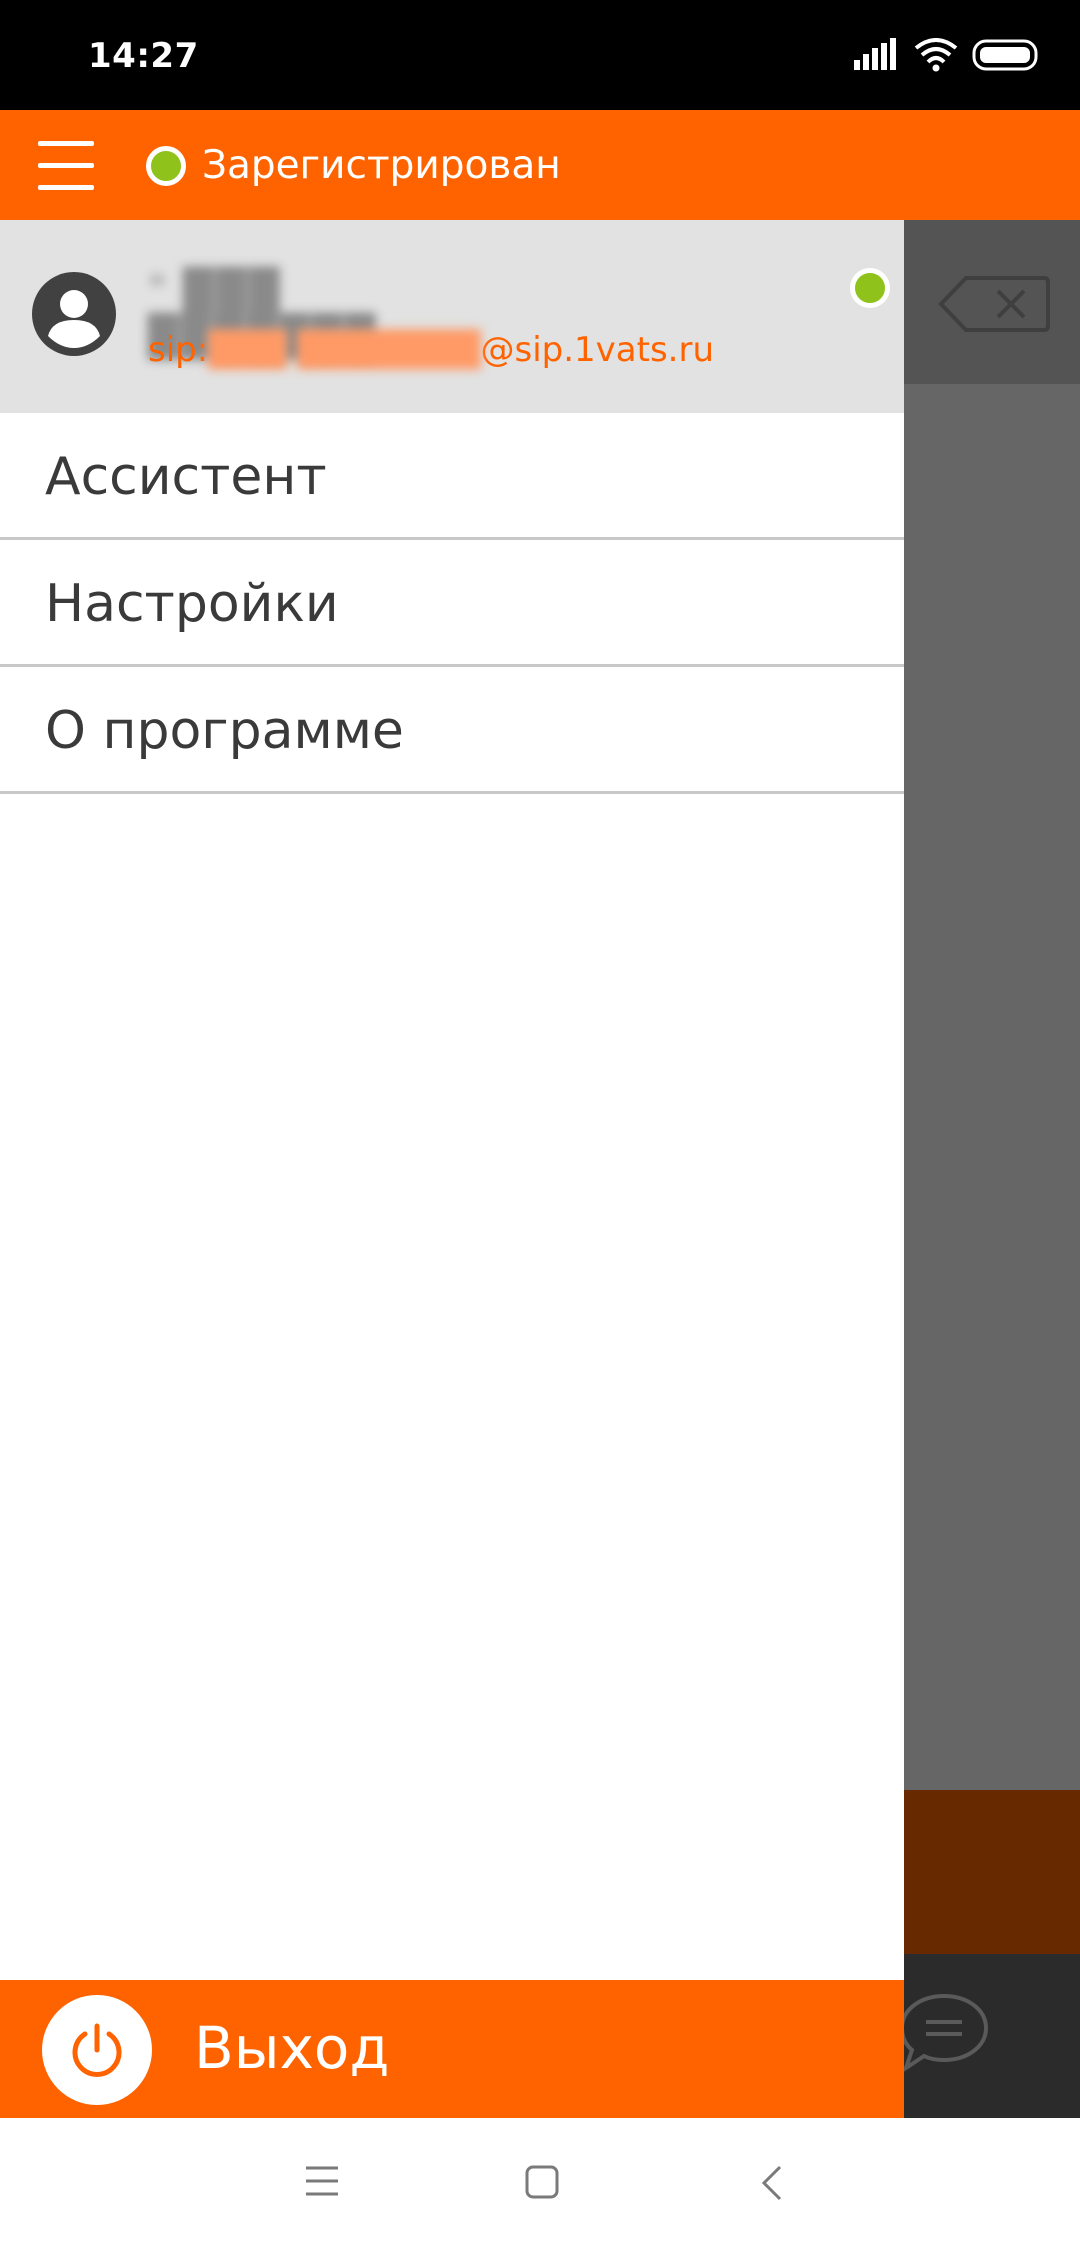 The height and width of the screenshot is (2248, 1080). What do you see at coordinates (322, 2181) in the screenshot?
I see `recent-apps-icon` at bounding box center [322, 2181].